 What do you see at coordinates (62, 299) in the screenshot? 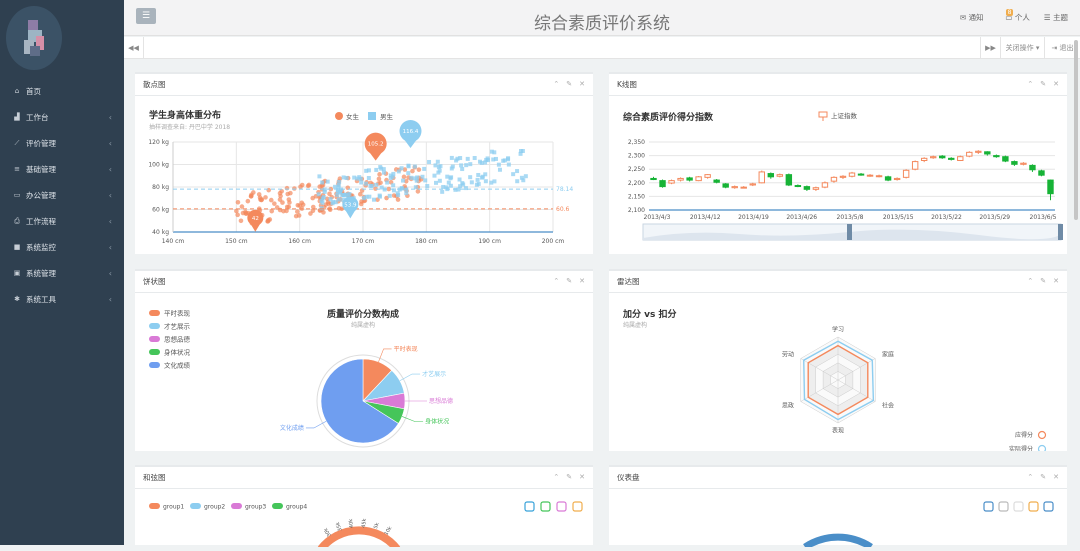
I see `sidebar-item-8: ✱ 系统工具 ‹` at bounding box center [62, 299].